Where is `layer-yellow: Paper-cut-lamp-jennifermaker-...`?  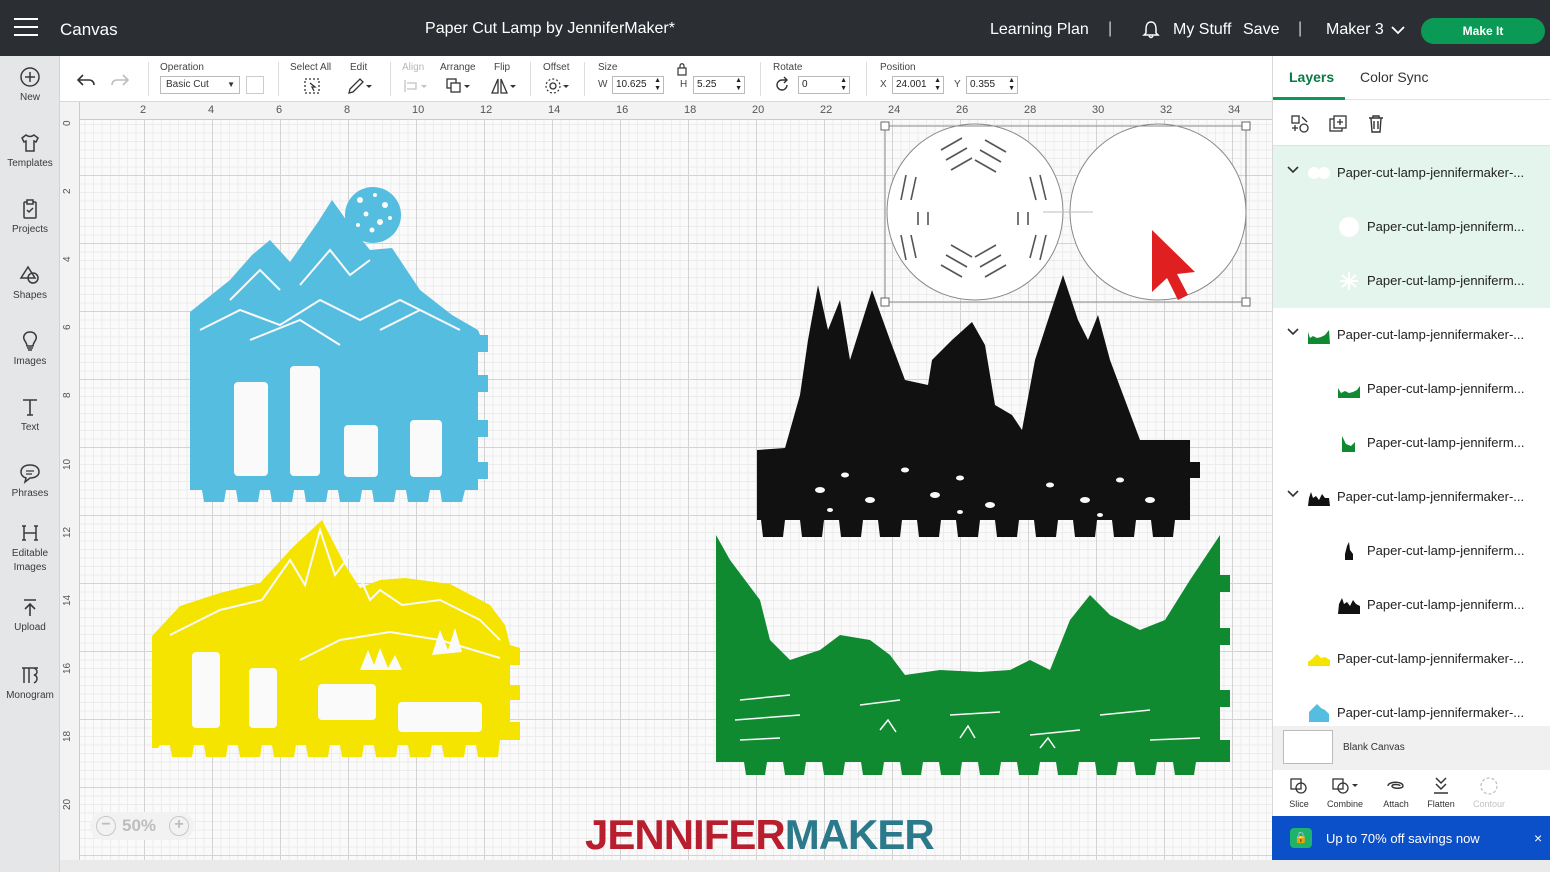
layer-yellow: Paper-cut-lamp-jennifermaker-... is located at coordinates (1411, 659).